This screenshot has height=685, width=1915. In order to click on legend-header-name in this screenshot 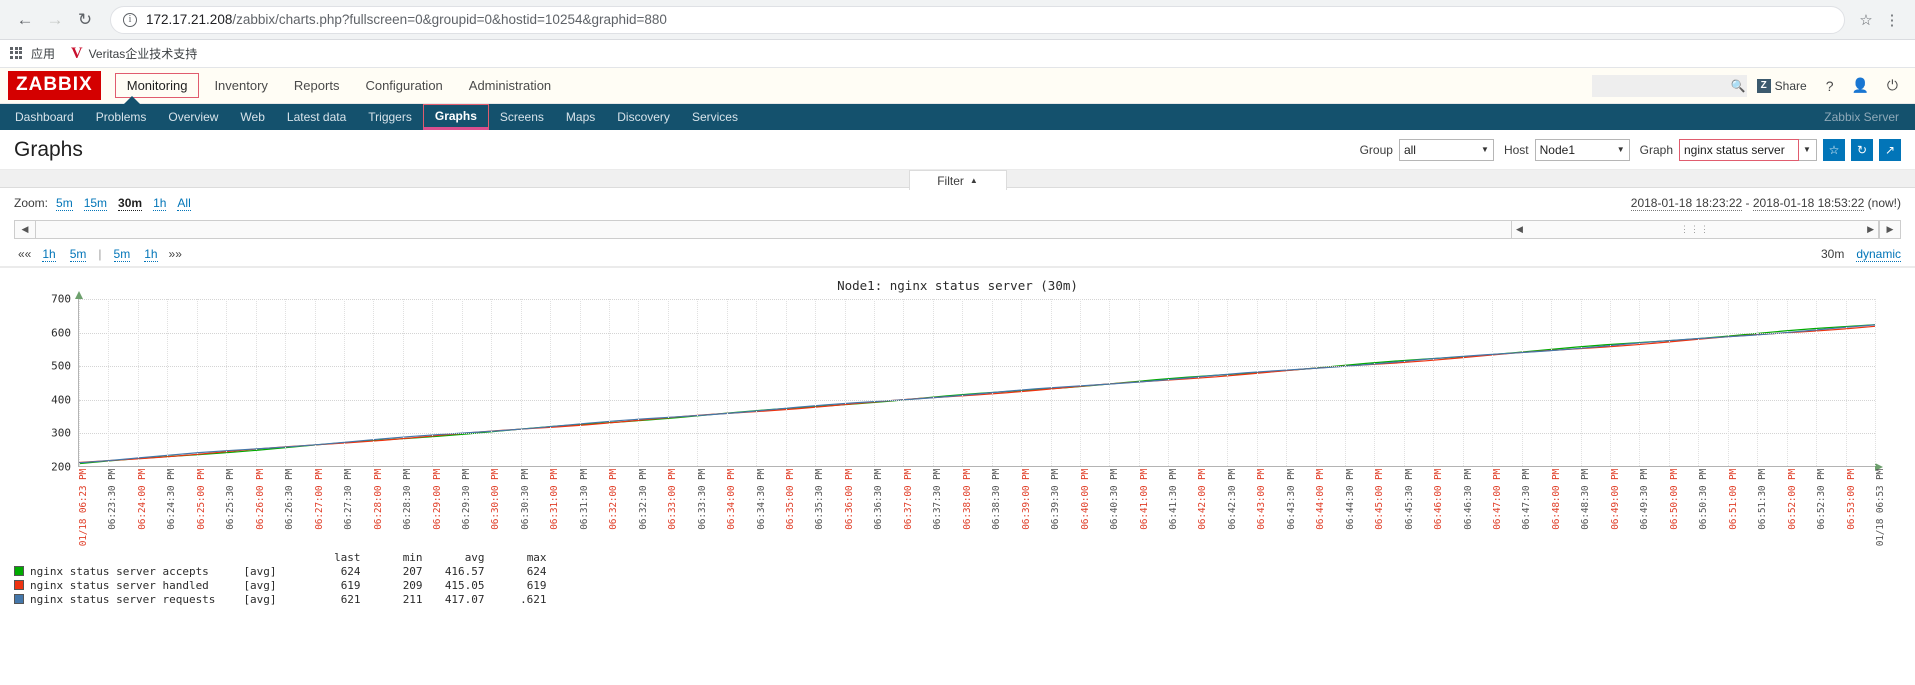, I will do `click(133, 558)`.